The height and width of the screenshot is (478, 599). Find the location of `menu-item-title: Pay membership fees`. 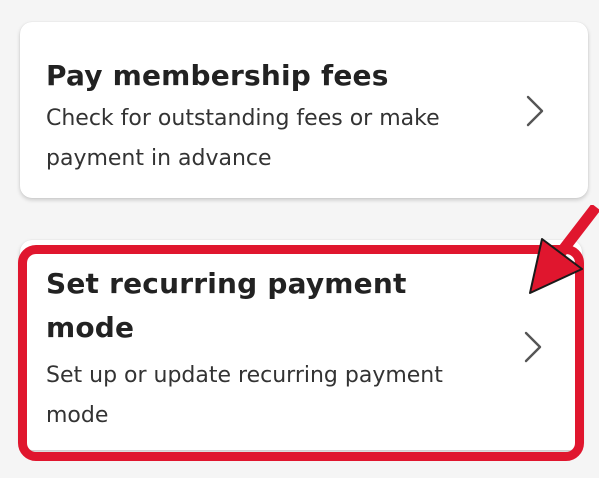

menu-item-title: Pay membership fees is located at coordinates (217, 75).